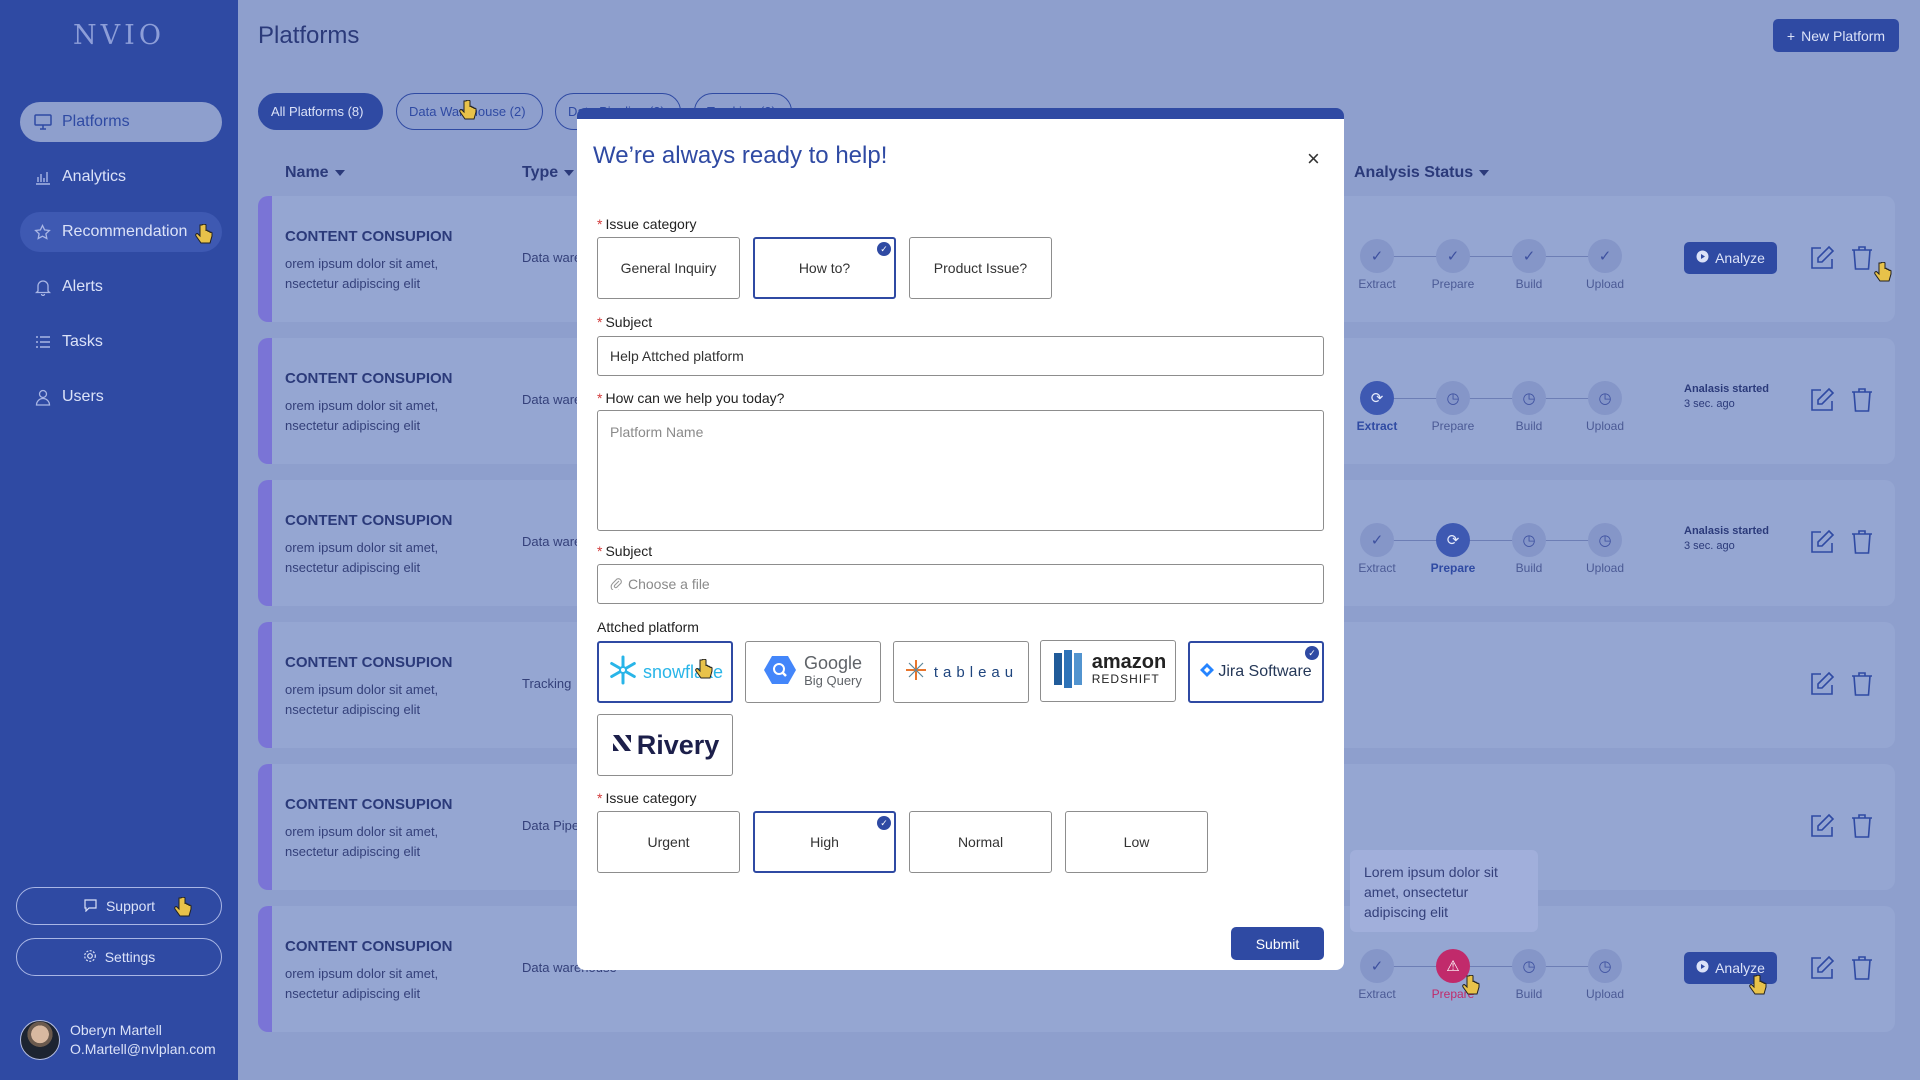  I want to click on list-icon, so click(42, 342).